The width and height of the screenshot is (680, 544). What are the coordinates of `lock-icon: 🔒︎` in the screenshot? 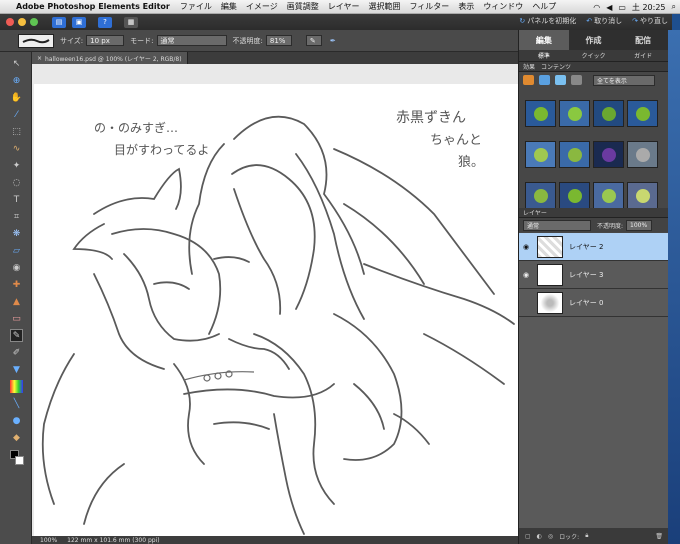 It's located at (586, 536).